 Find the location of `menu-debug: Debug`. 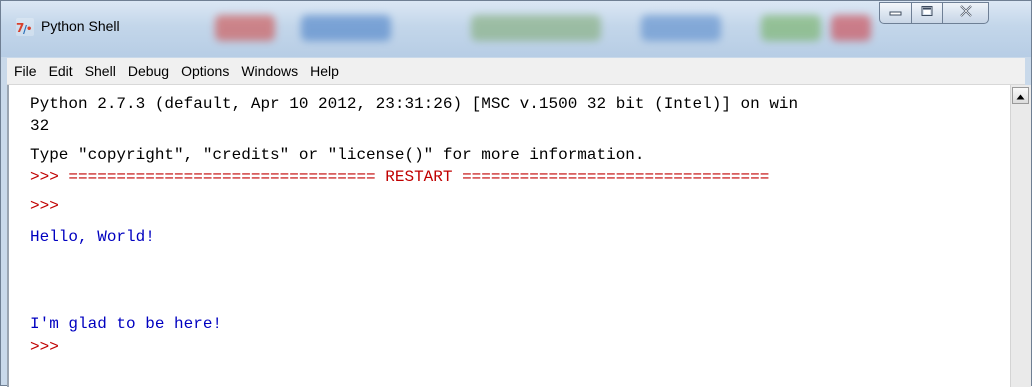

menu-debug: Debug is located at coordinates (148, 71).